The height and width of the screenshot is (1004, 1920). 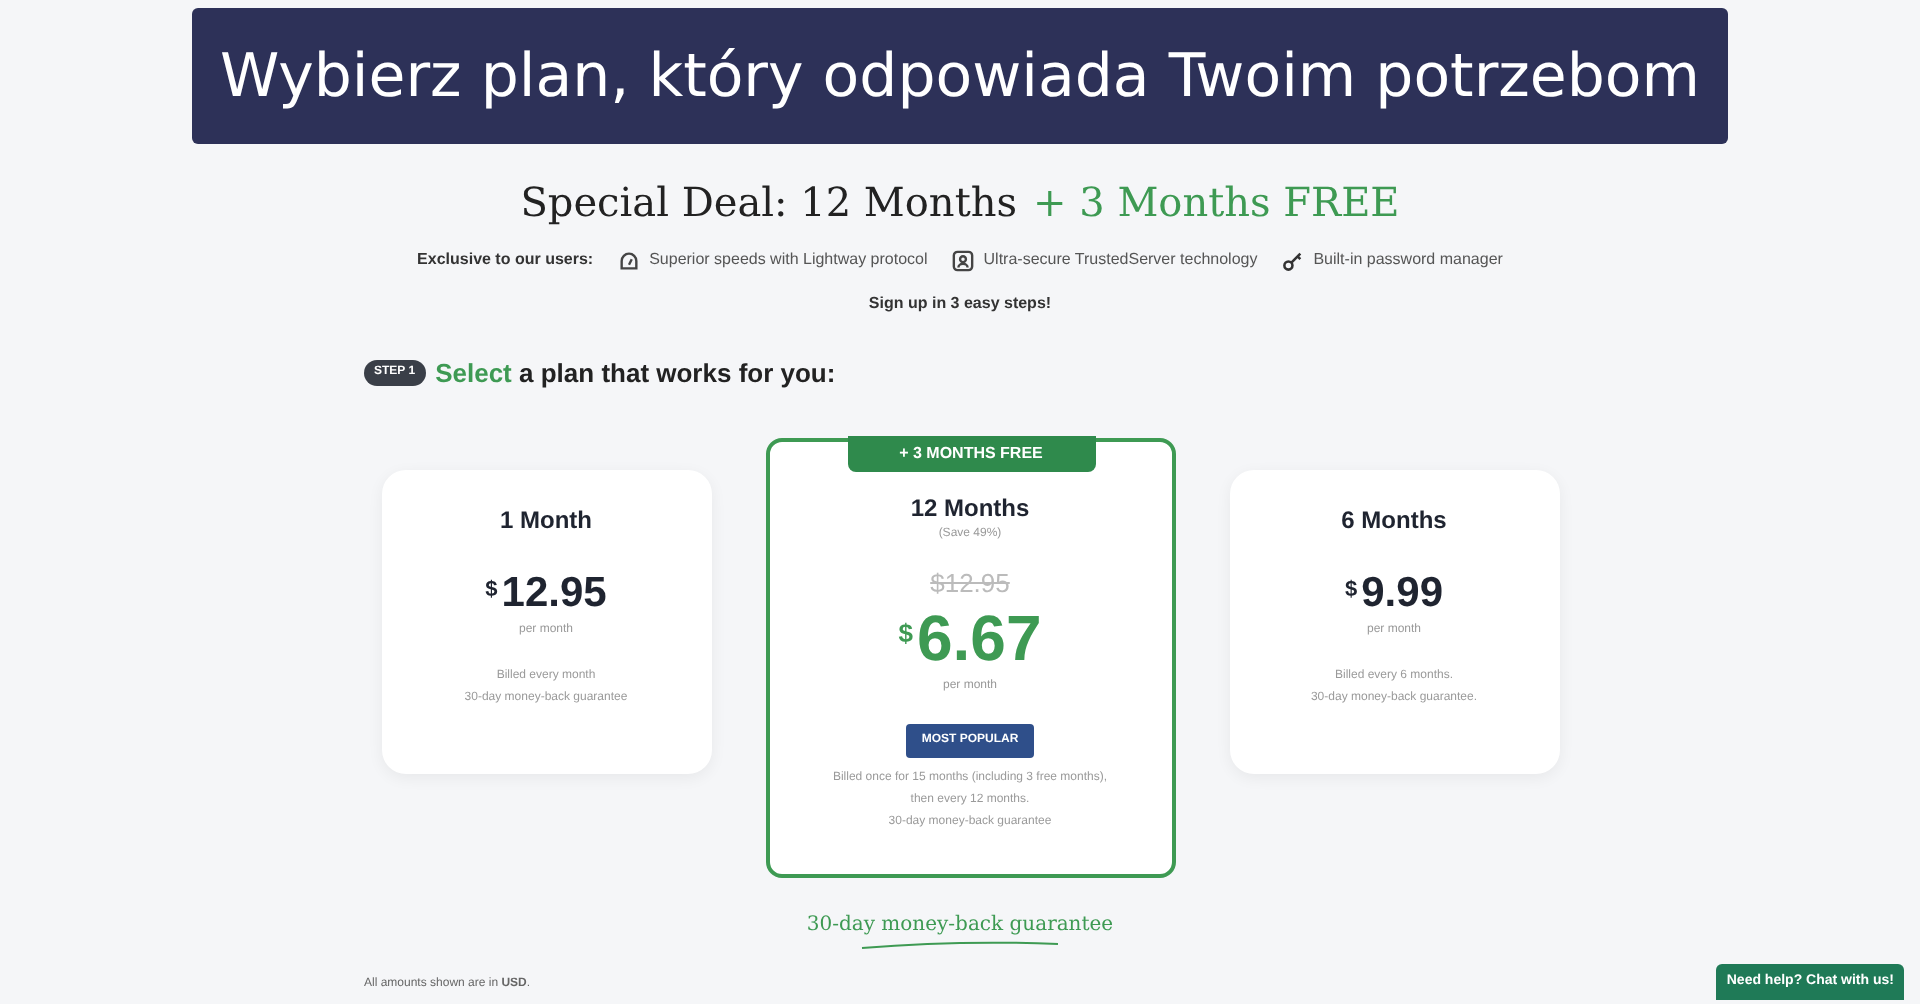 What do you see at coordinates (971, 453) in the screenshot?
I see `ribbon: + 3 MONTHS FREE` at bounding box center [971, 453].